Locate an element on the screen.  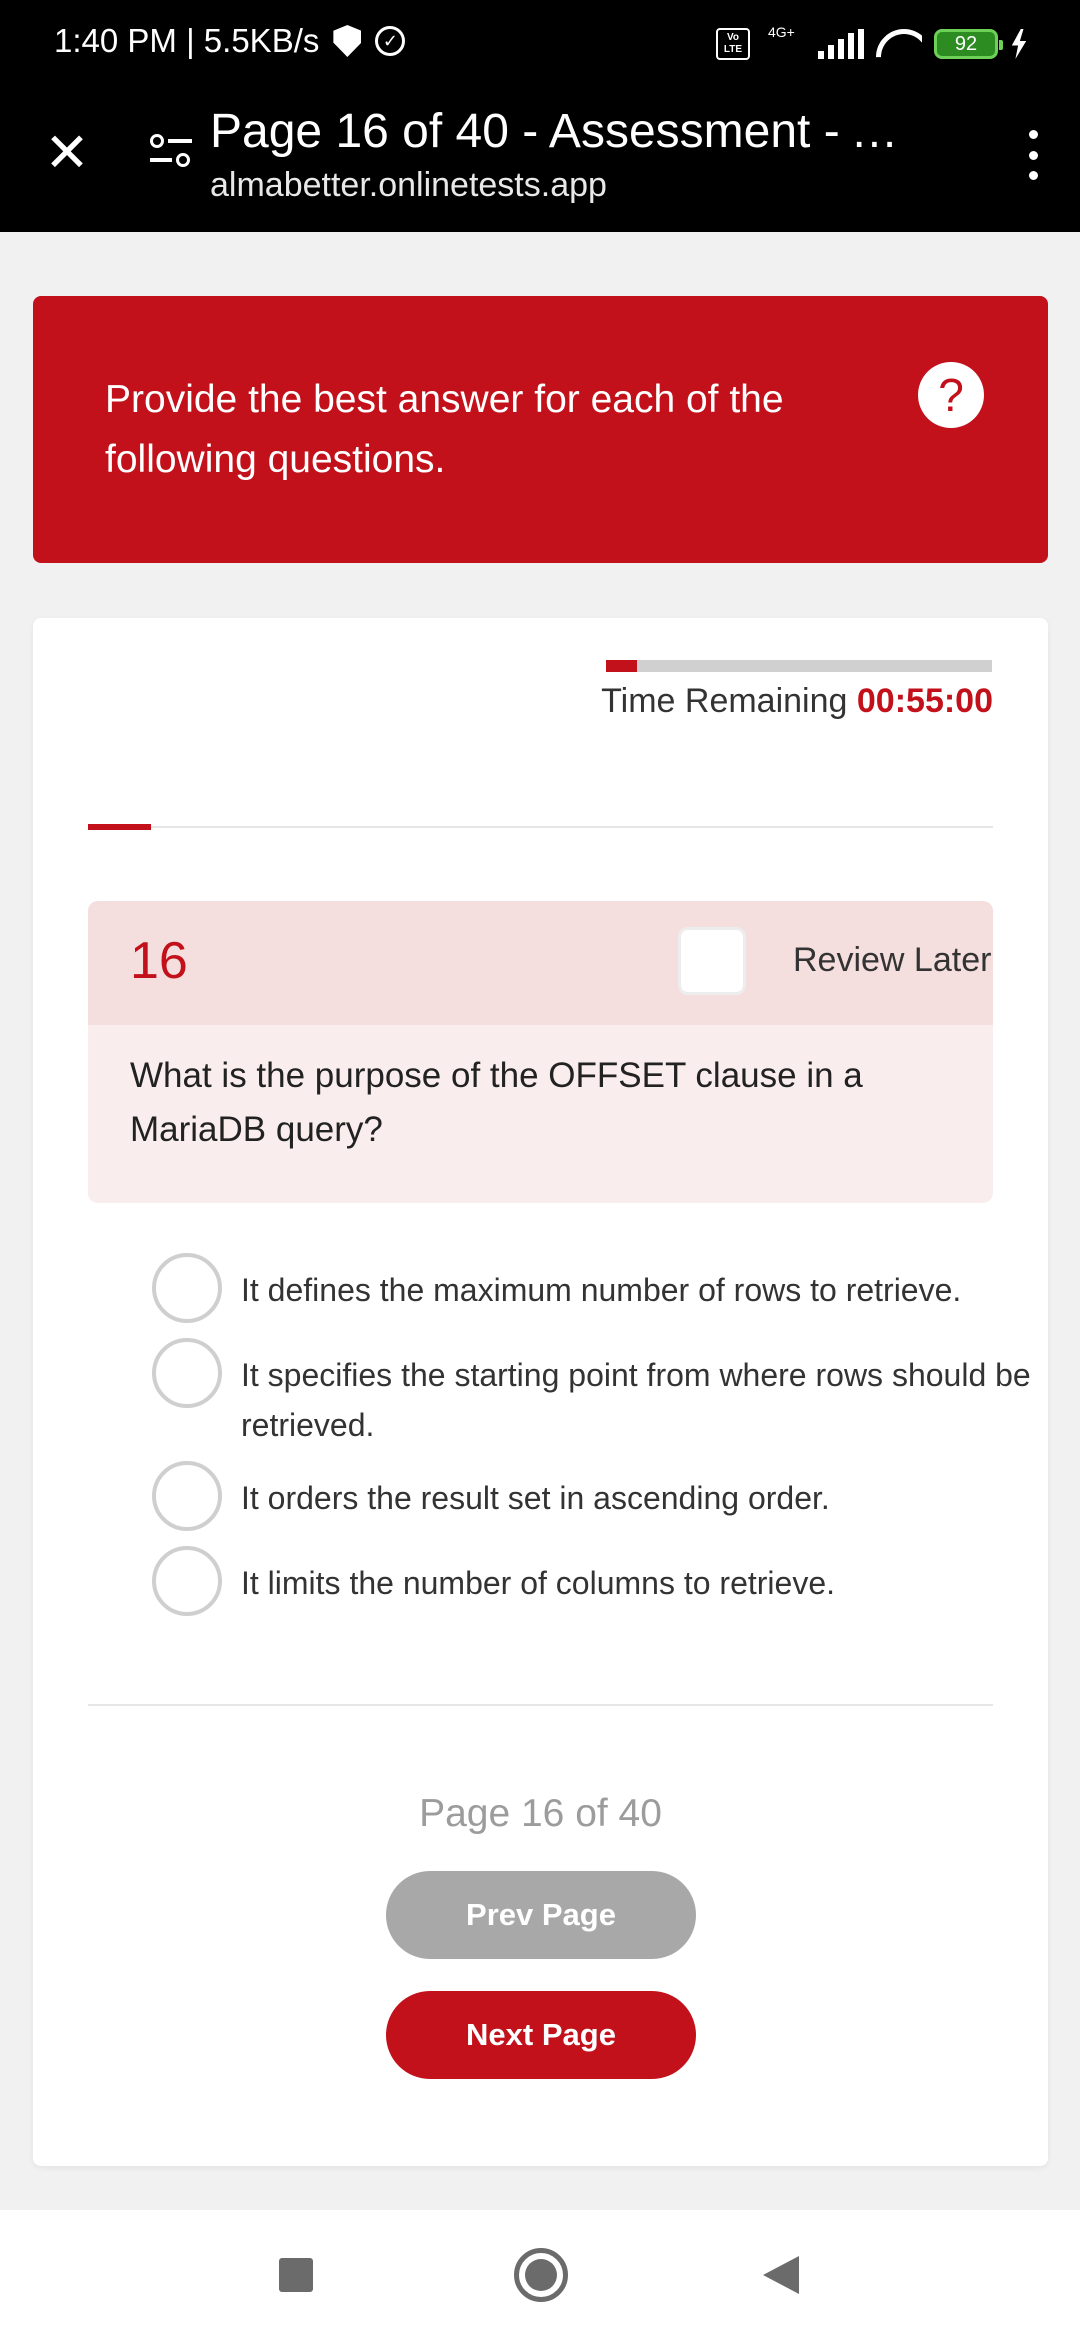
page-indicator: Page 16 of 40 is located at coordinates (540, 1813).